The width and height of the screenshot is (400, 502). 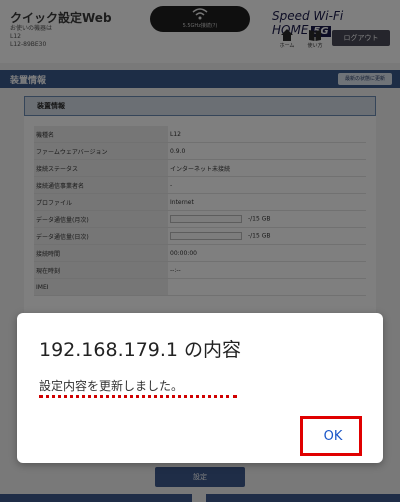 What do you see at coordinates (331, 436) in the screenshot?
I see `annotation-highlight-box` at bounding box center [331, 436].